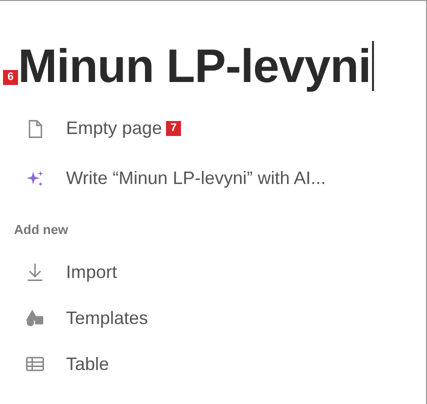  I want to click on menu-item: Import, so click(213, 272).